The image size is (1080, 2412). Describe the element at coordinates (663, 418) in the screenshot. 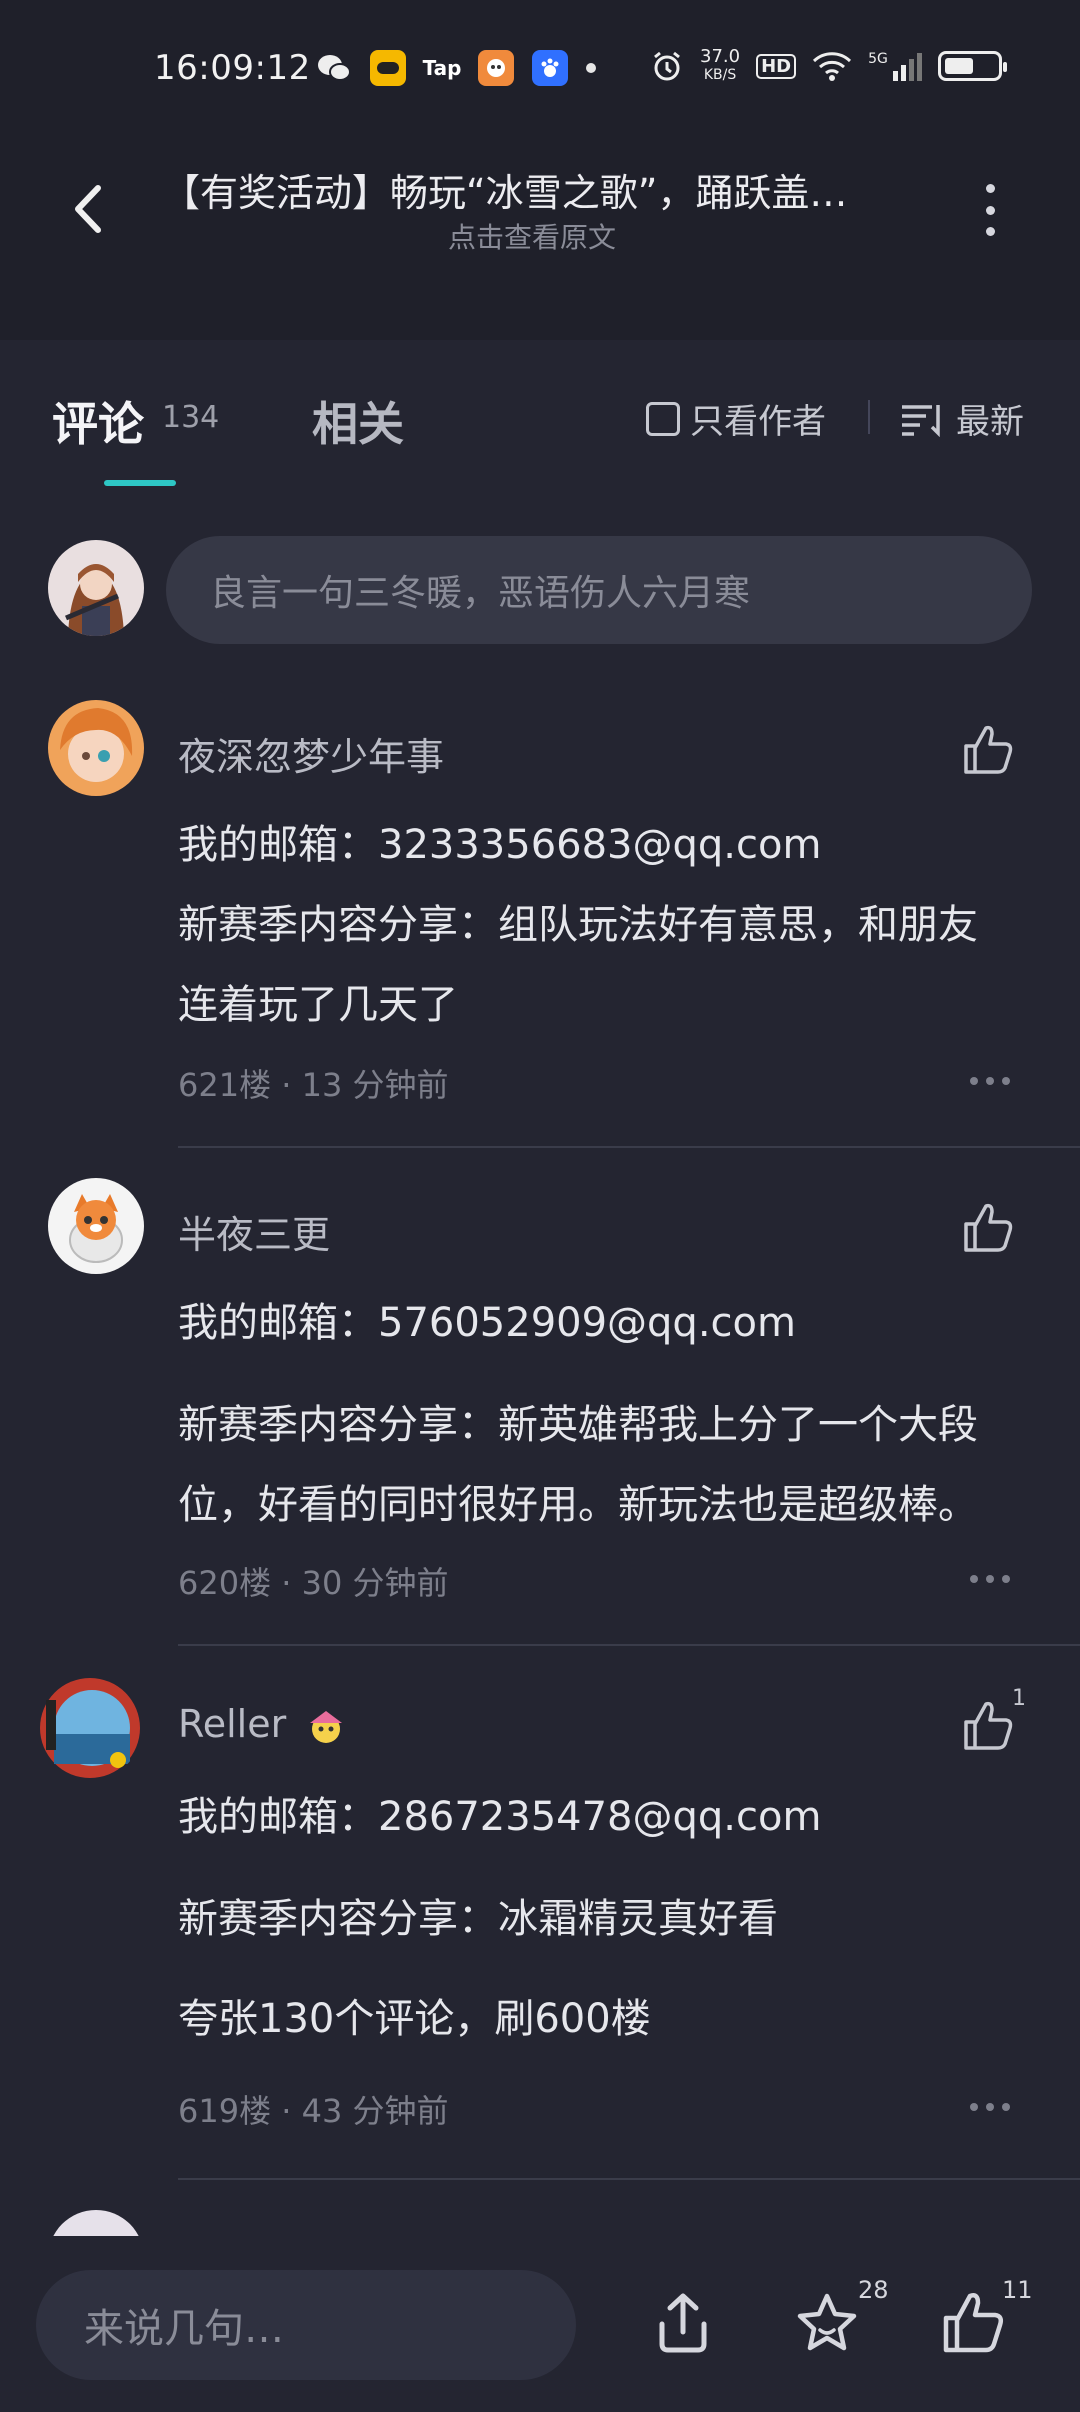

I see `author-only-checkbox` at that location.